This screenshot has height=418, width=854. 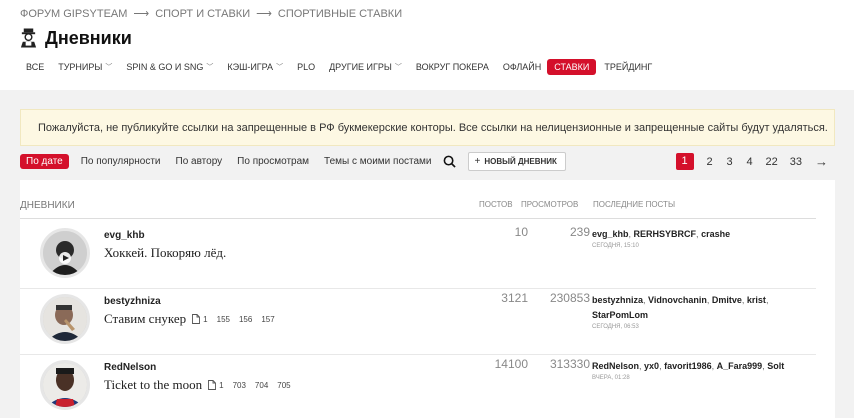 What do you see at coordinates (522, 67) in the screenshot?
I see `nav-offline: ОФЛАЙН` at bounding box center [522, 67].